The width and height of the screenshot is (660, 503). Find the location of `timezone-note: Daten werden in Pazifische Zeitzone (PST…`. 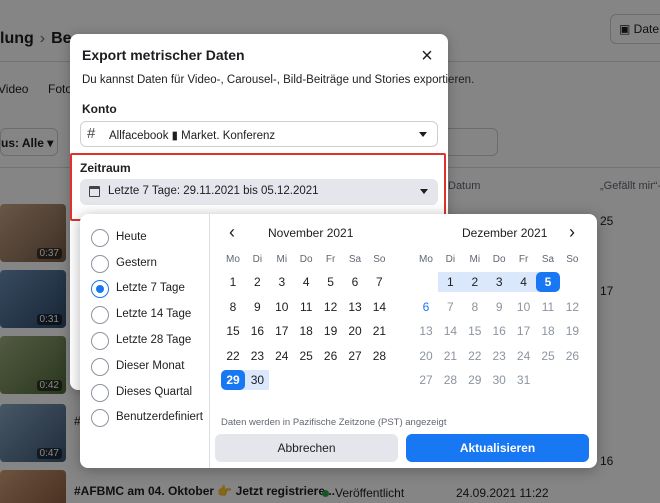

timezone-note: Daten werden in Pazifische Zeitzone (PST… is located at coordinates (334, 422).